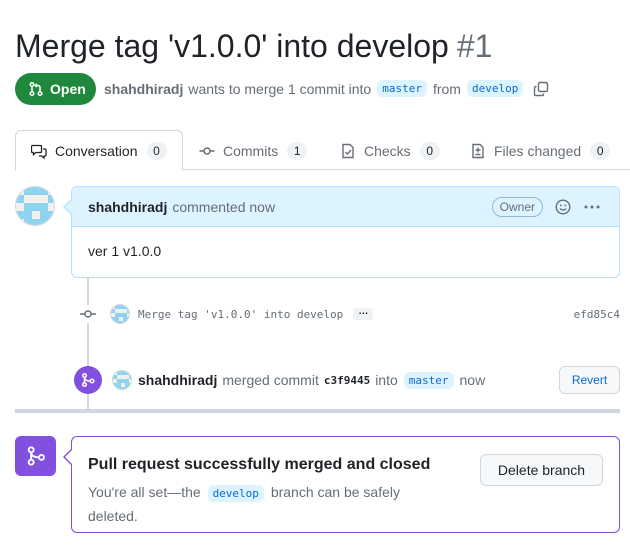 The height and width of the screenshot is (545, 630). What do you see at coordinates (68, 89) in the screenshot?
I see `pr-state-label: Open` at bounding box center [68, 89].